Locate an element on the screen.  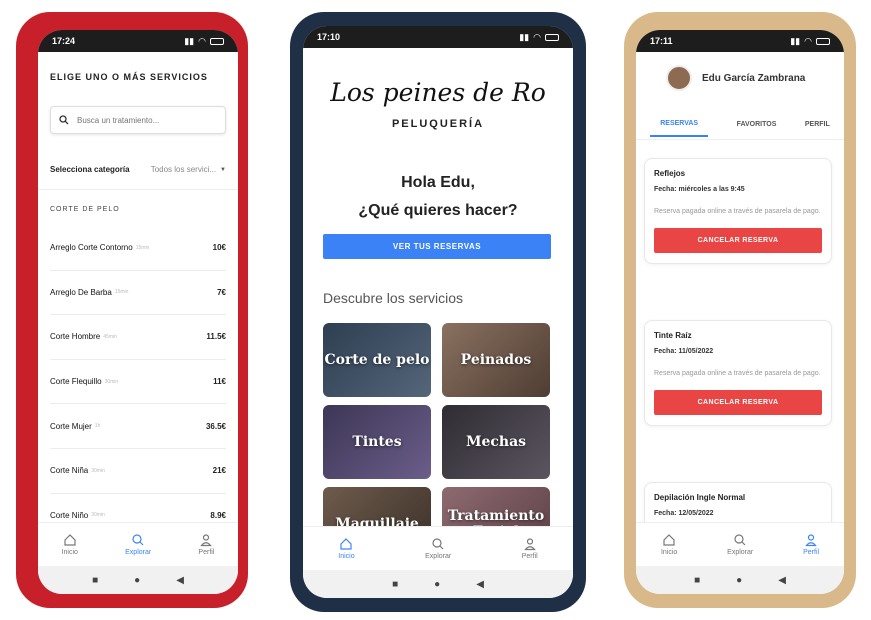
reservation-title: Reflejos is located at coordinates (670, 173).